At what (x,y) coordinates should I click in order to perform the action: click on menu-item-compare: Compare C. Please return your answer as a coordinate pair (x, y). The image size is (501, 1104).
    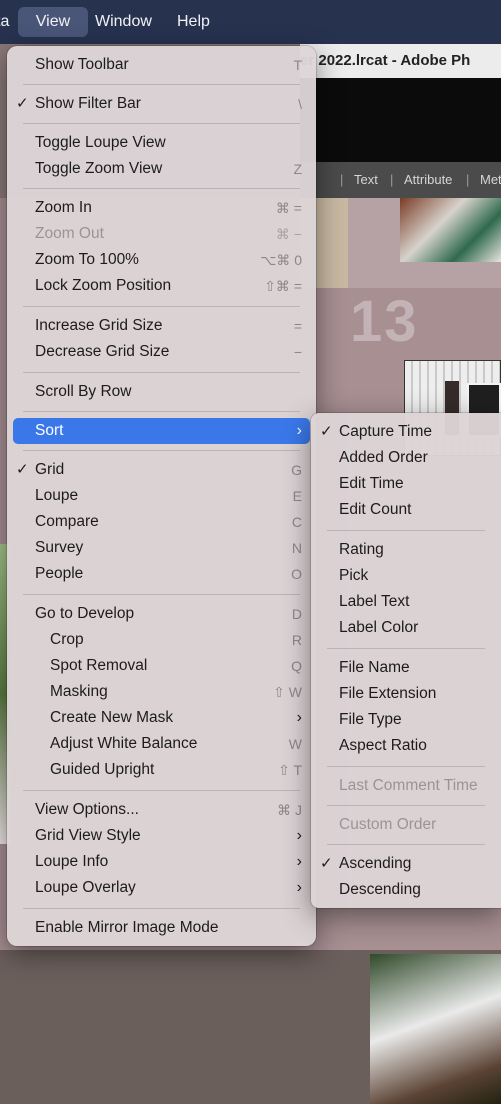
    Looking at the image, I should click on (161, 522).